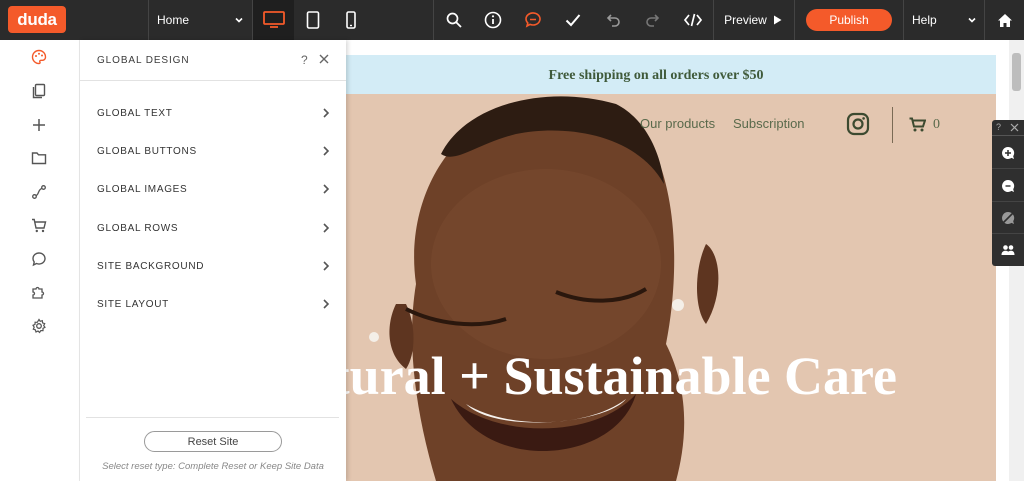 The width and height of the screenshot is (1024, 481). I want to click on floating-tools-panel: ?, so click(1008, 193).